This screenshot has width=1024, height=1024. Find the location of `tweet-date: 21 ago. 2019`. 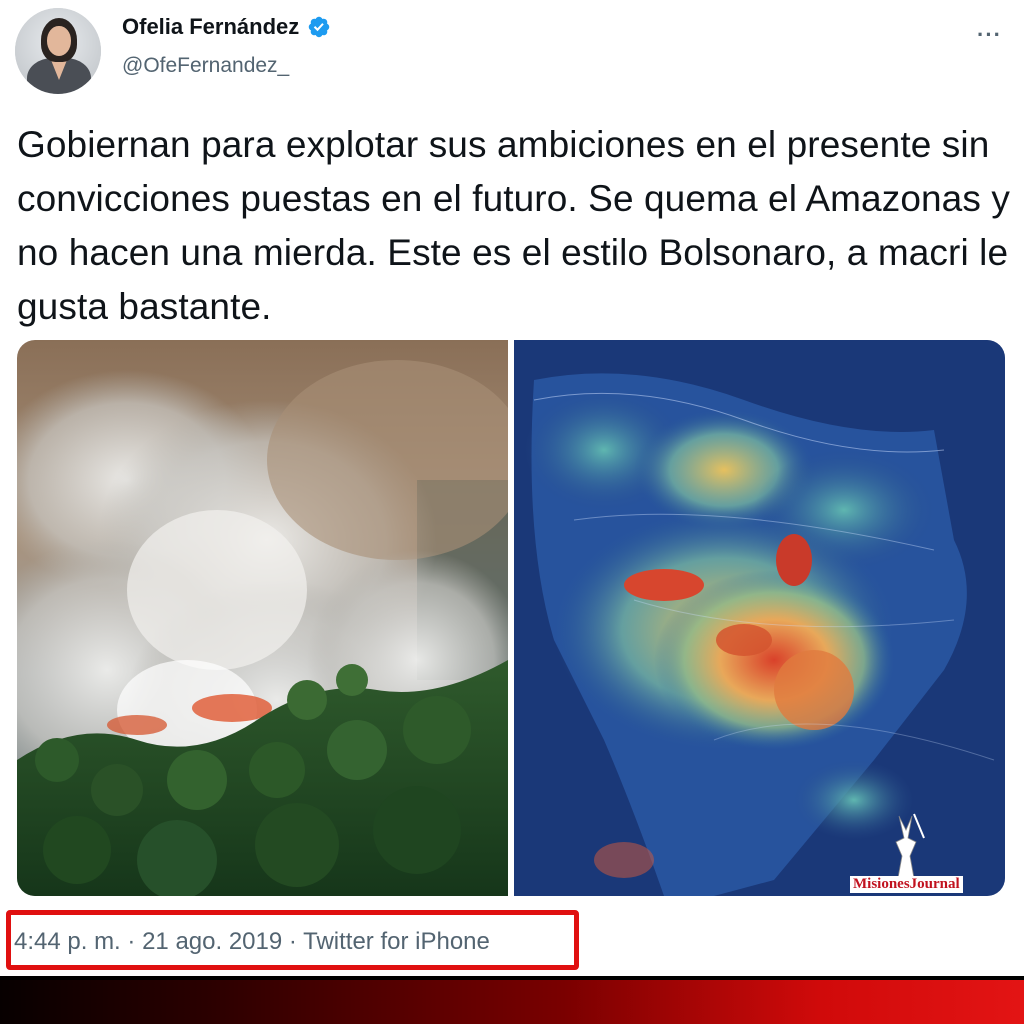

tweet-date: 21 ago. 2019 is located at coordinates (212, 941).